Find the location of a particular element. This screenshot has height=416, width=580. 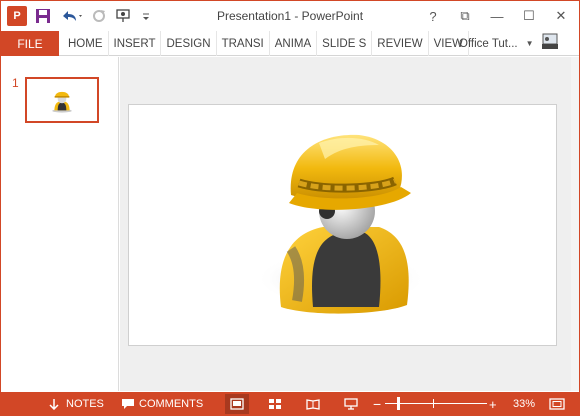

reading-view-button is located at coordinates (313, 404).